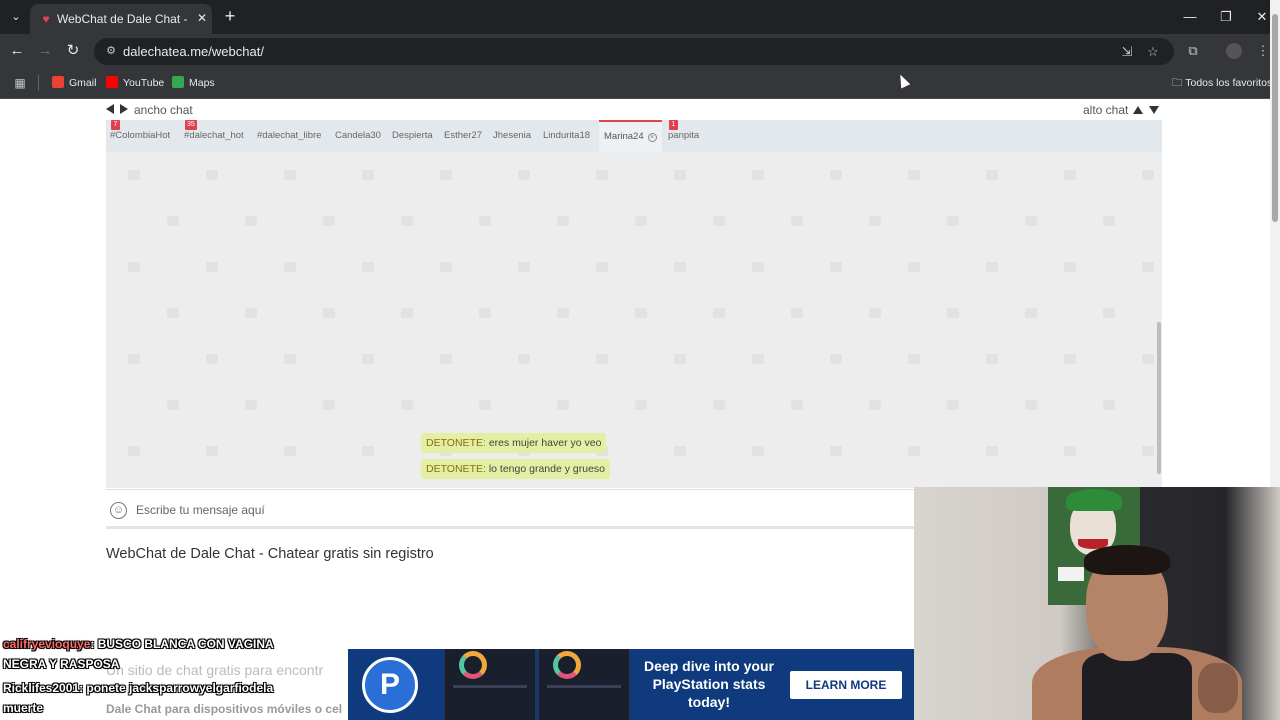 Image resolution: width=1280 pixels, height=720 pixels. Describe the element at coordinates (566, 136) in the screenshot. I see `chat-tab-lindurita18: Lindurita18` at that location.